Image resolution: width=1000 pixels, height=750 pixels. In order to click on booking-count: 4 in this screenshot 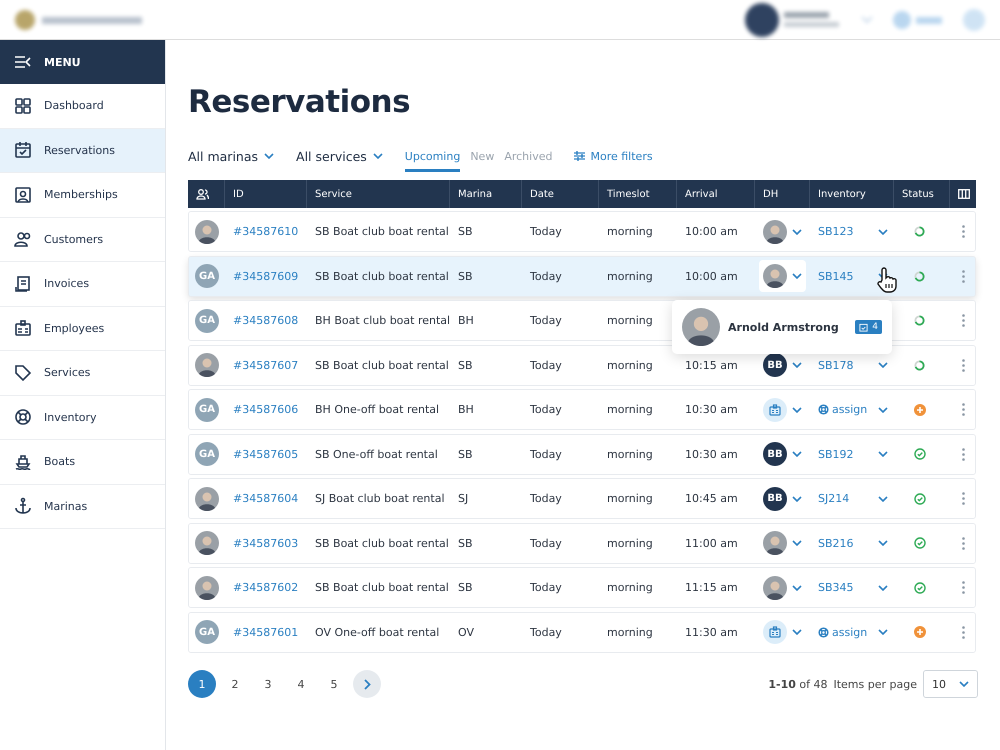, I will do `click(868, 327)`.